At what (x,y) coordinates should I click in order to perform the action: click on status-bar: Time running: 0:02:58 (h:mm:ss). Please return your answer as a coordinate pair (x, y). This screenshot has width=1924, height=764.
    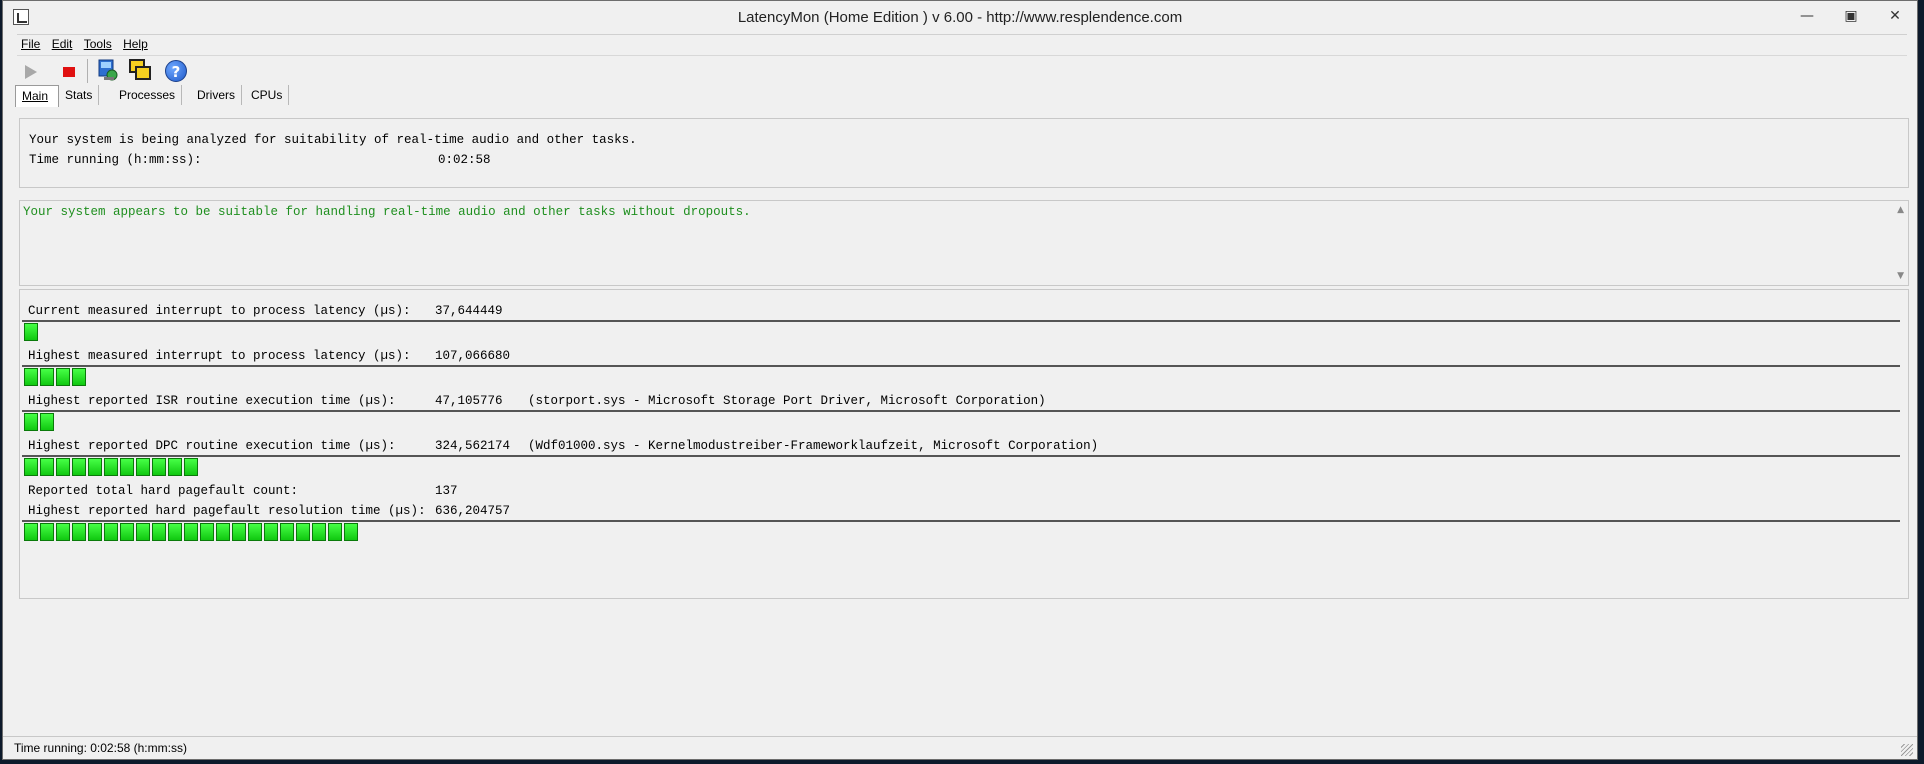
    Looking at the image, I should click on (960, 747).